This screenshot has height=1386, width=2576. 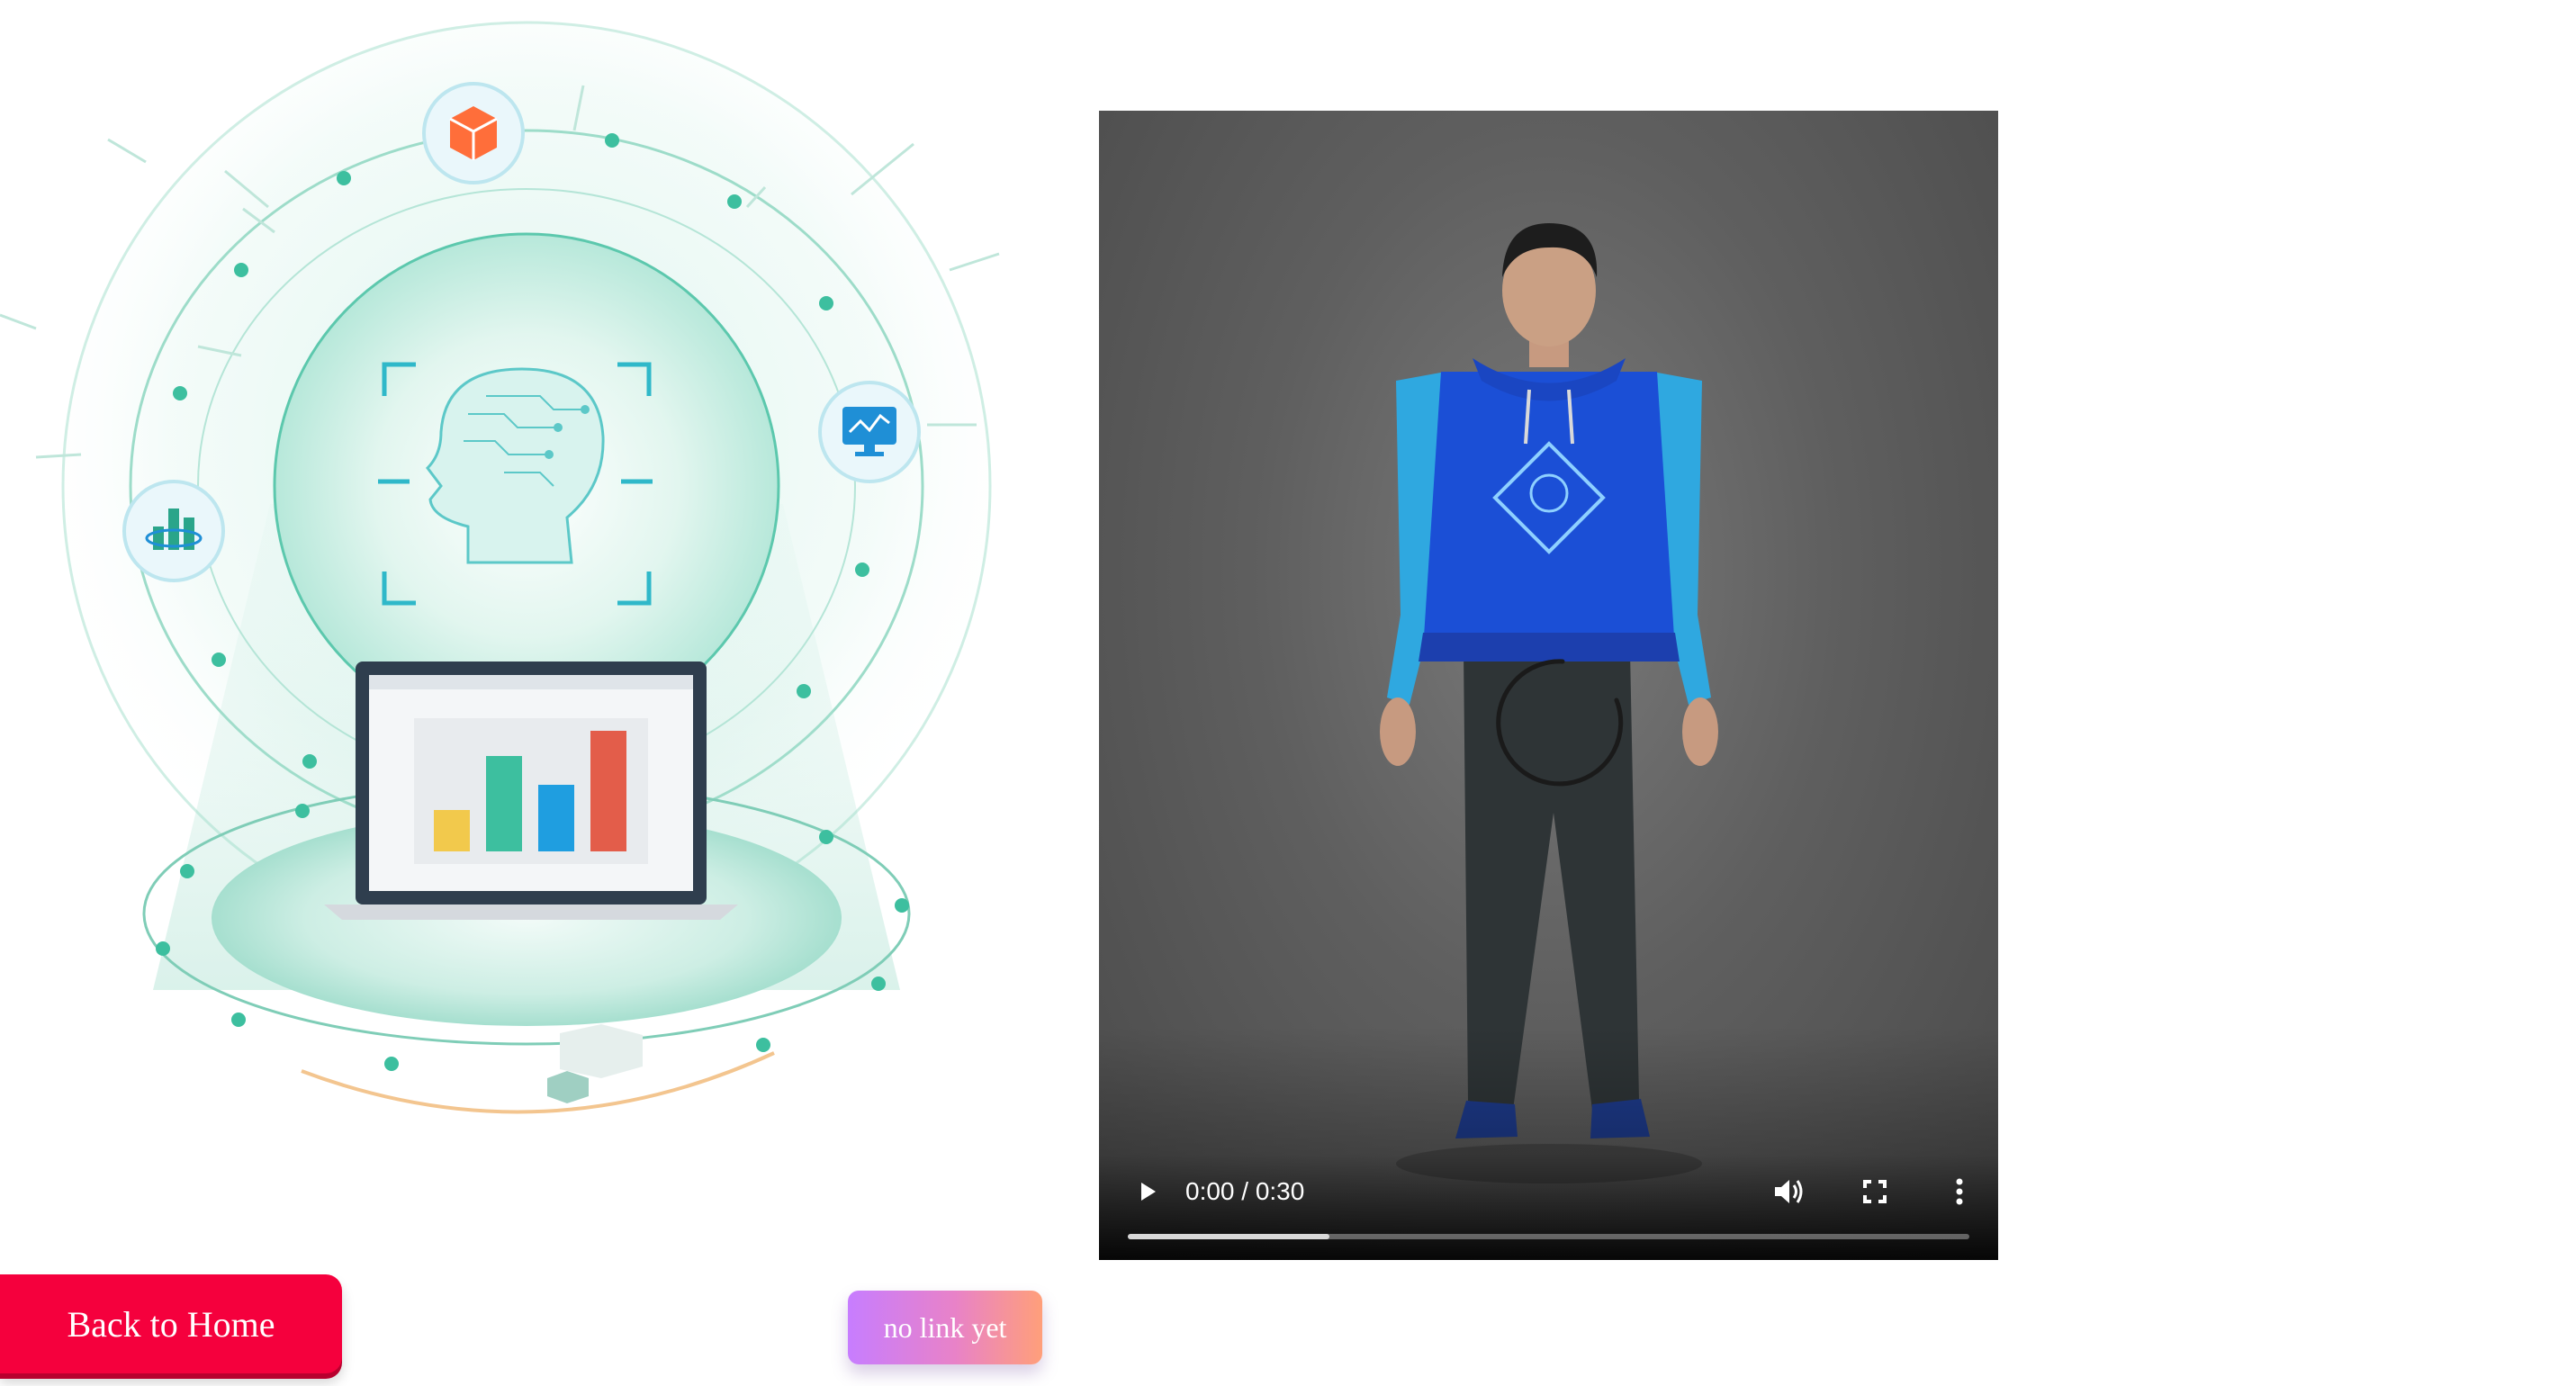 I want to click on fullscreen-icon, so click(x=1875, y=1191).